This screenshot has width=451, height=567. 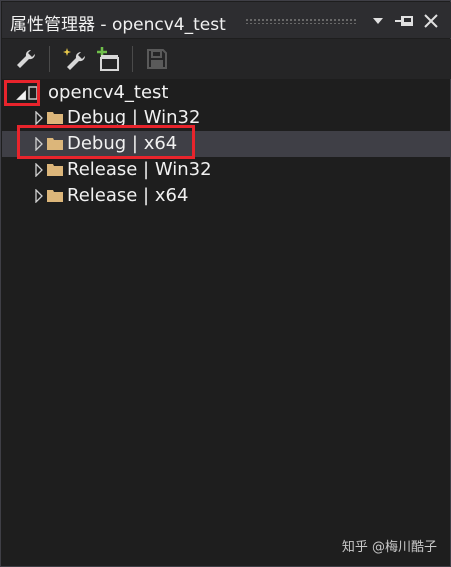 I want to click on panel-title-bar: 属性管理器 - opencv4_test, so click(x=226, y=20).